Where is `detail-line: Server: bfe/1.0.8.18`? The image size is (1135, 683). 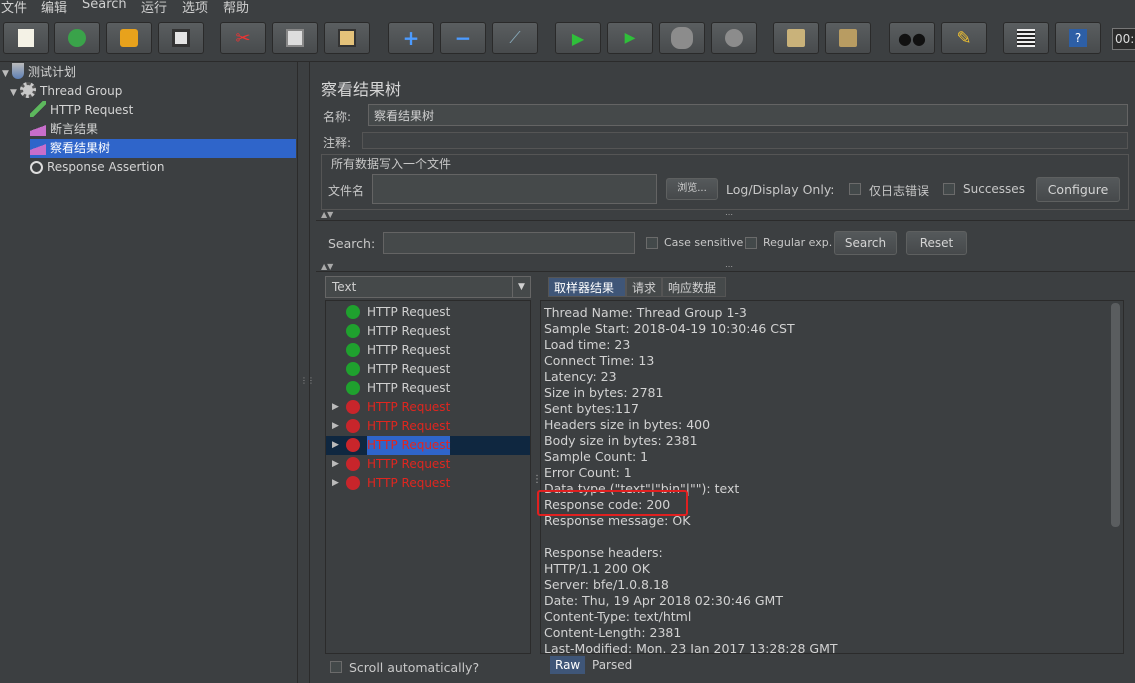 detail-line: Server: bfe/1.0.8.18 is located at coordinates (606, 584).